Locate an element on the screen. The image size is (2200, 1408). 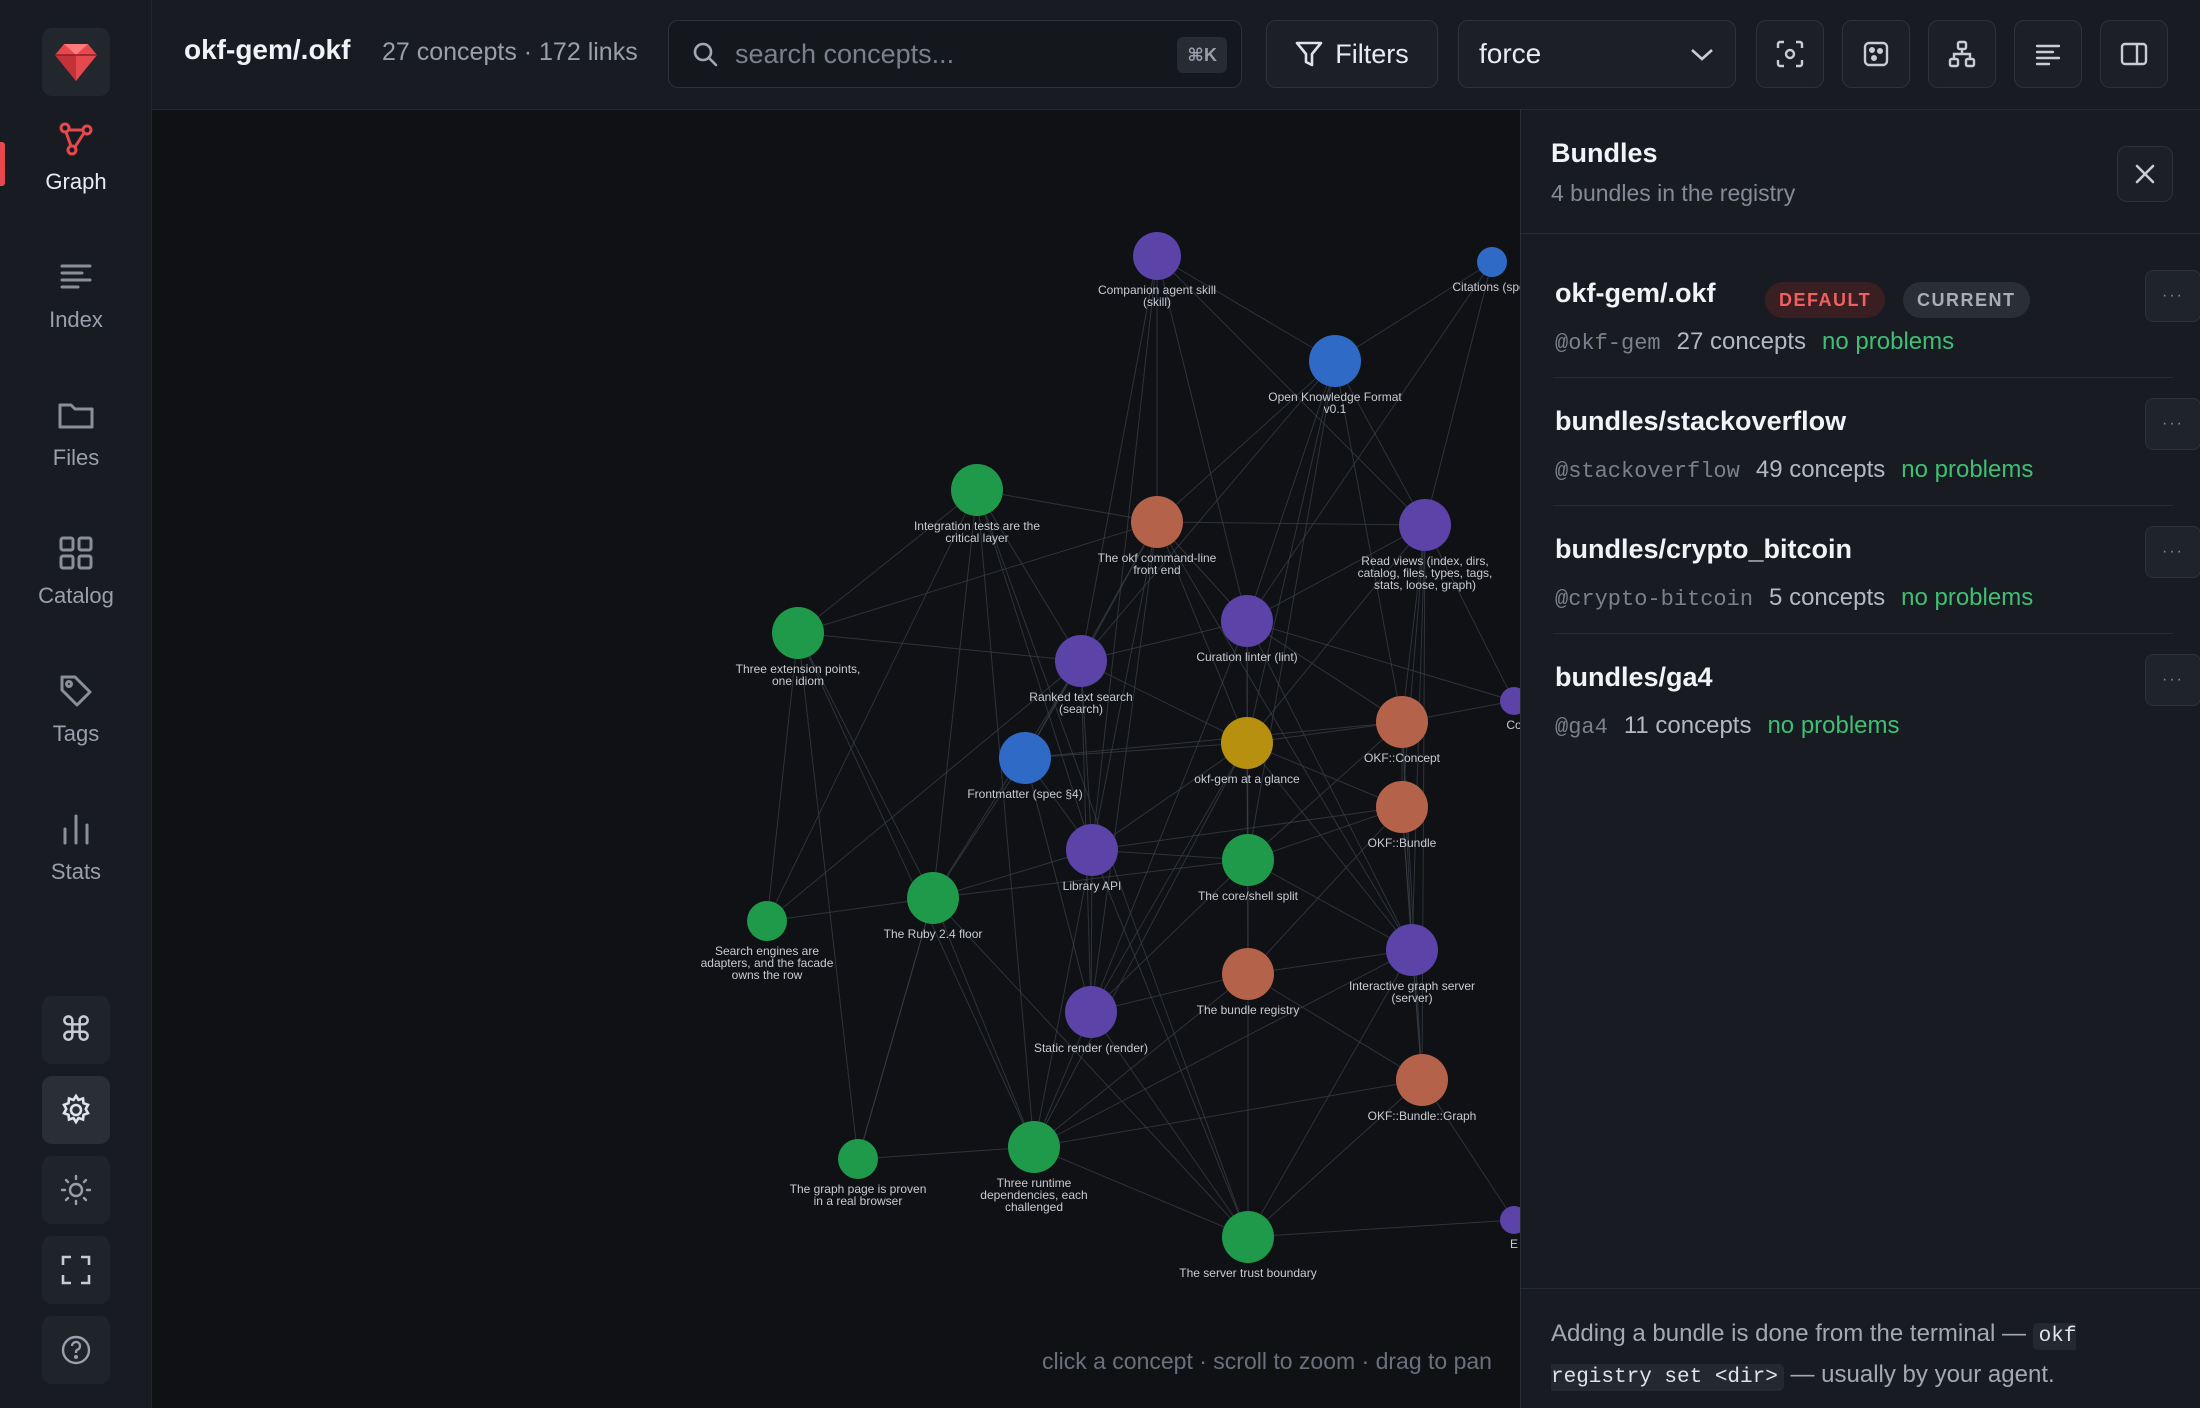
gear-icon is located at coordinates (76, 1109).